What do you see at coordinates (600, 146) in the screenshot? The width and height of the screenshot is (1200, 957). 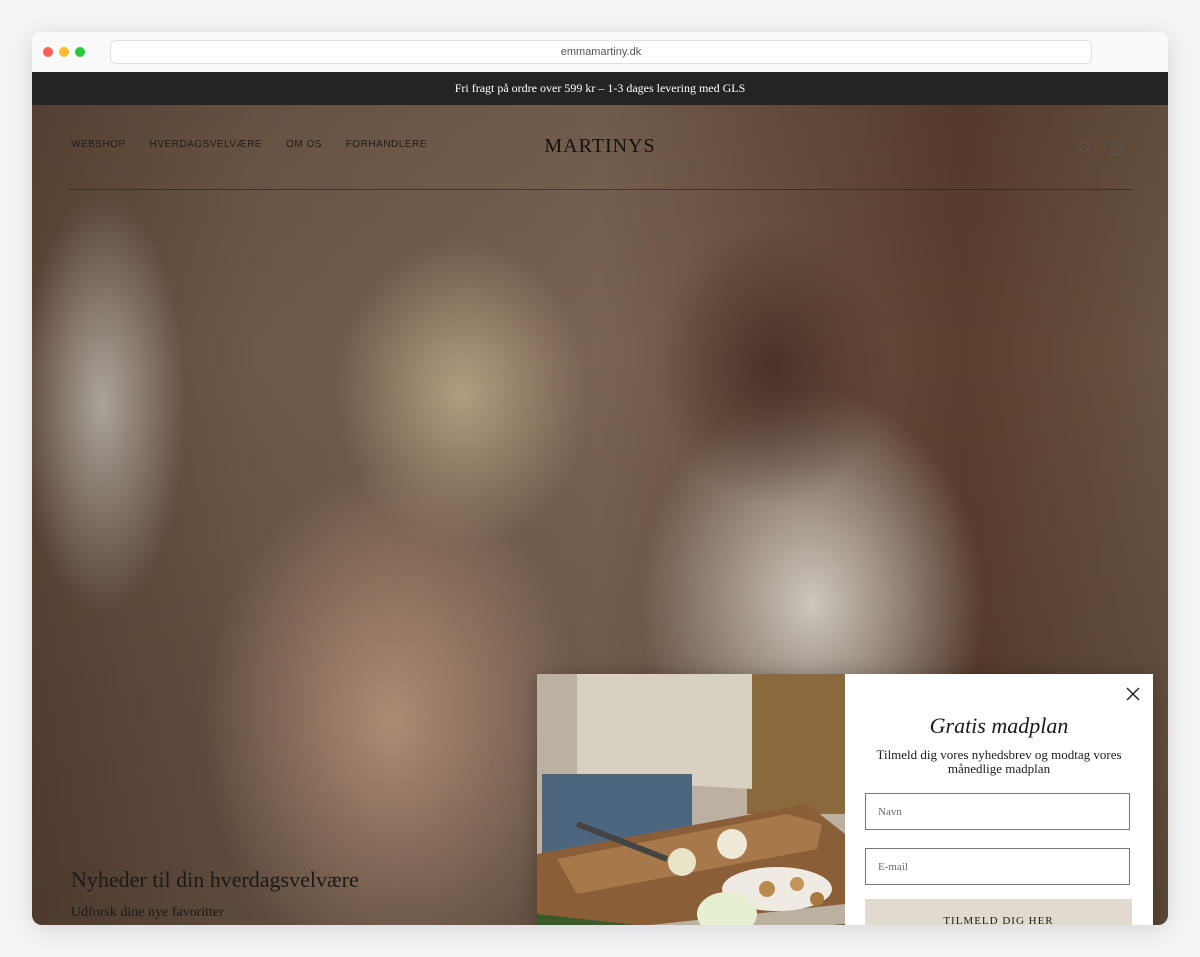 I see `site-logo: MARTINYS` at bounding box center [600, 146].